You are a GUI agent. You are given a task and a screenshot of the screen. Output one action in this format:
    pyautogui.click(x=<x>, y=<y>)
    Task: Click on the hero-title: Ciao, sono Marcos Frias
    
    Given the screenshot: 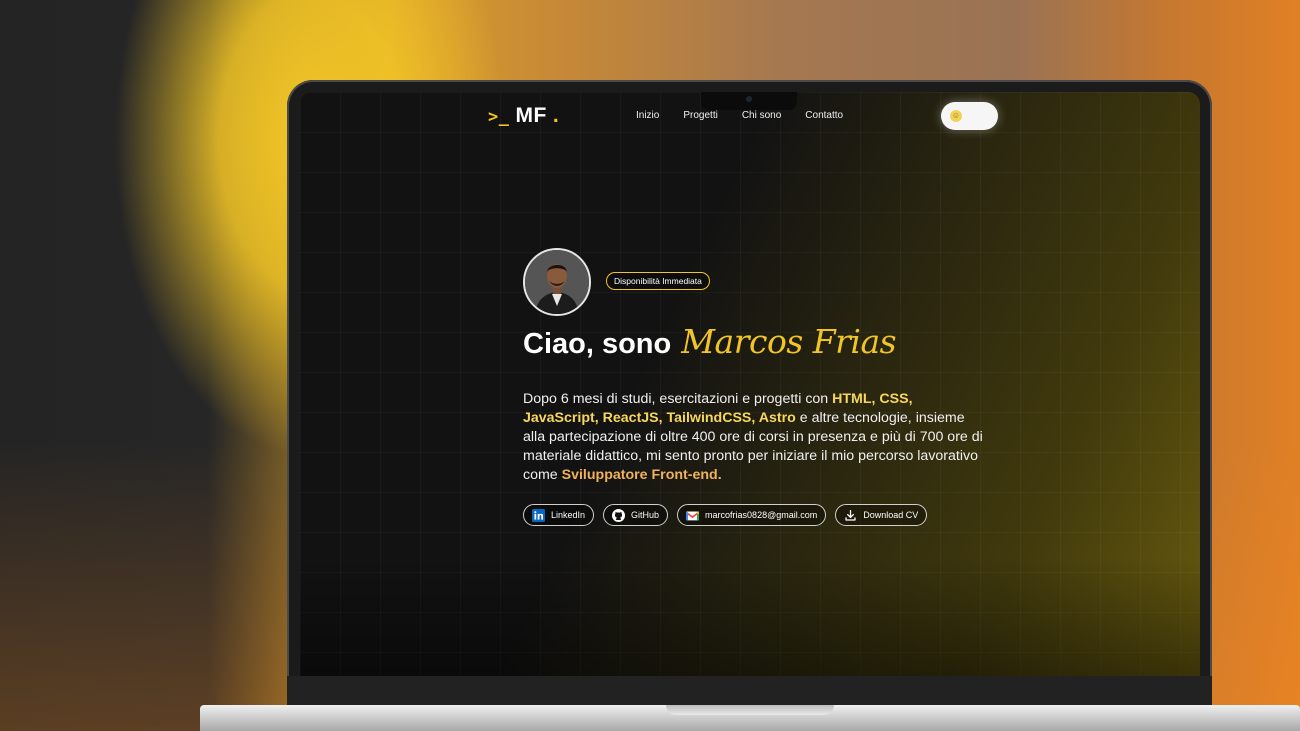 What is the action you would take?
    pyautogui.click(x=710, y=341)
    